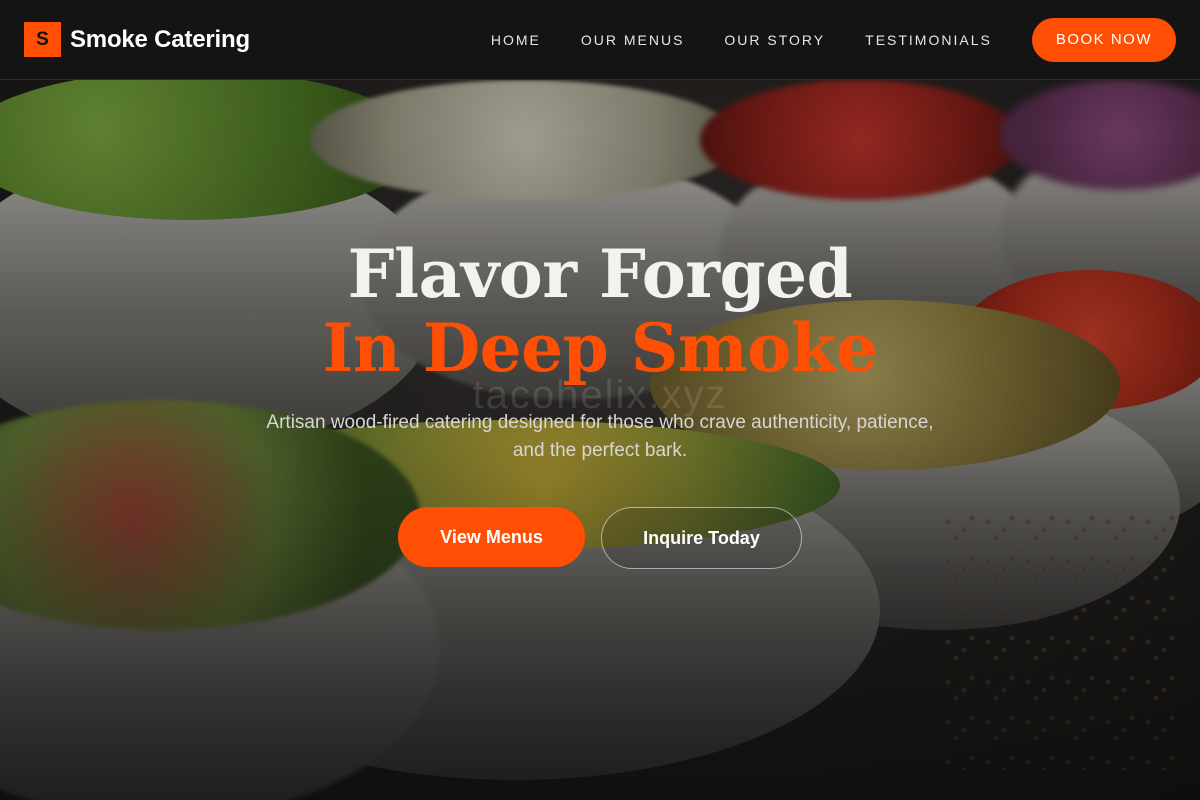 Image resolution: width=1200 pixels, height=800 pixels. Describe the element at coordinates (633, 40) in the screenshot. I see `nav-link-our-menus: OUR MENUS` at that location.